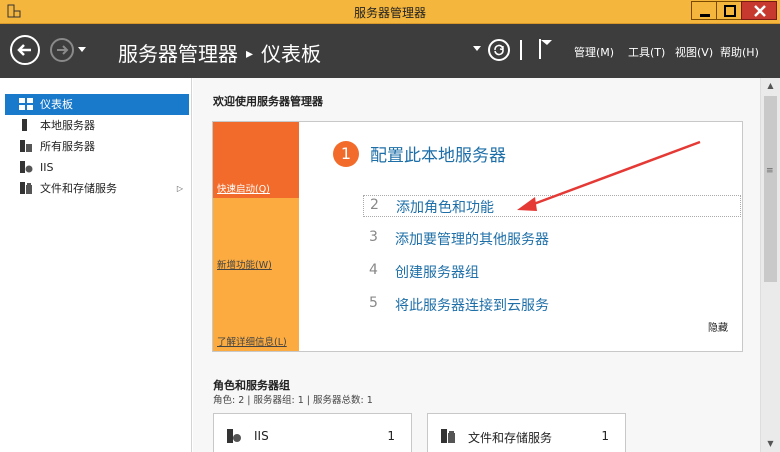  What do you see at coordinates (24, 125) in the screenshot?
I see `server-icon` at bounding box center [24, 125].